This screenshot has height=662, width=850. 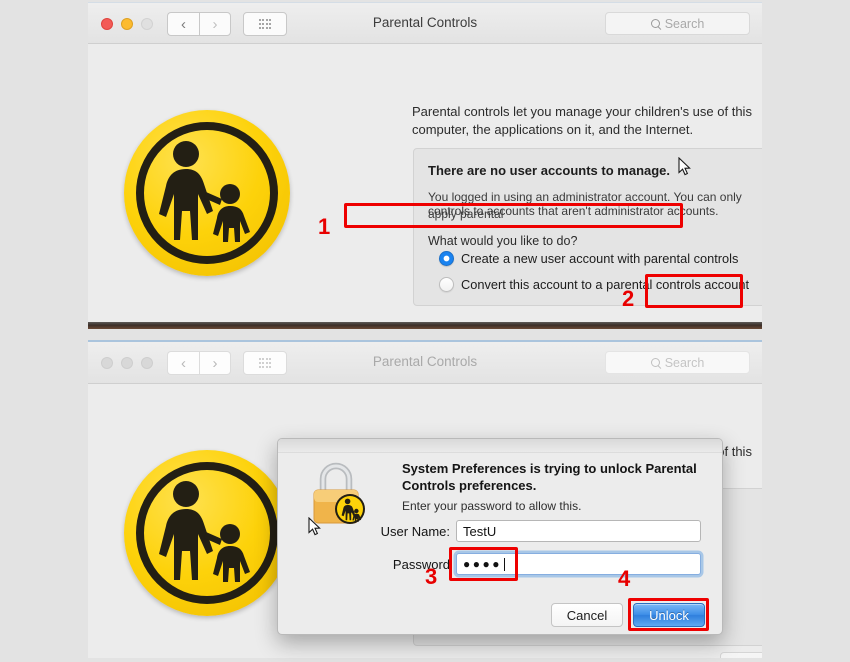 What do you see at coordinates (578, 564) in the screenshot?
I see `password-field: ●●●●` at bounding box center [578, 564].